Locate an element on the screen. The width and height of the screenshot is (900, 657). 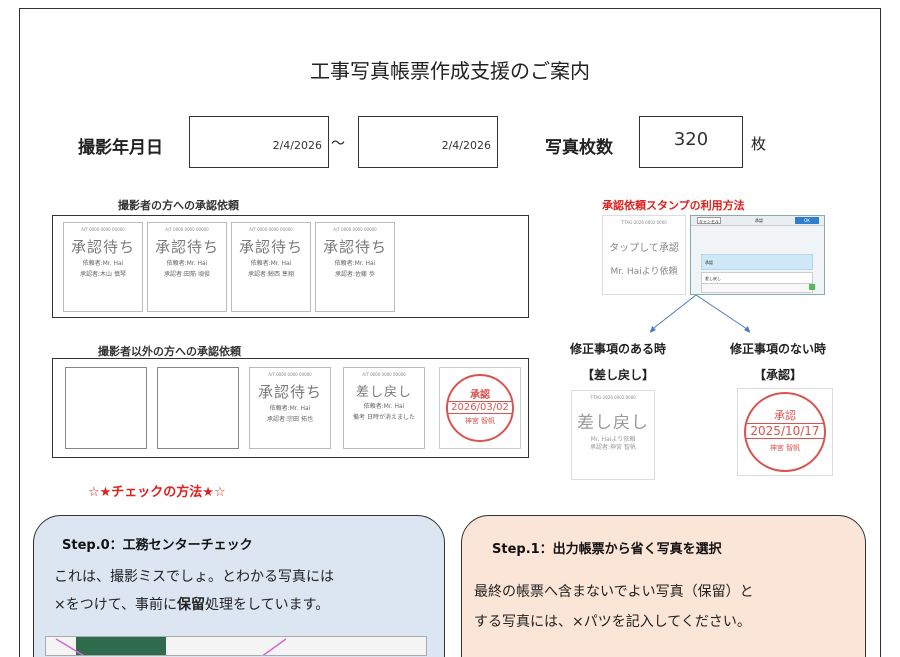
dialog-title: 承認 is located at coordinates (759, 220).